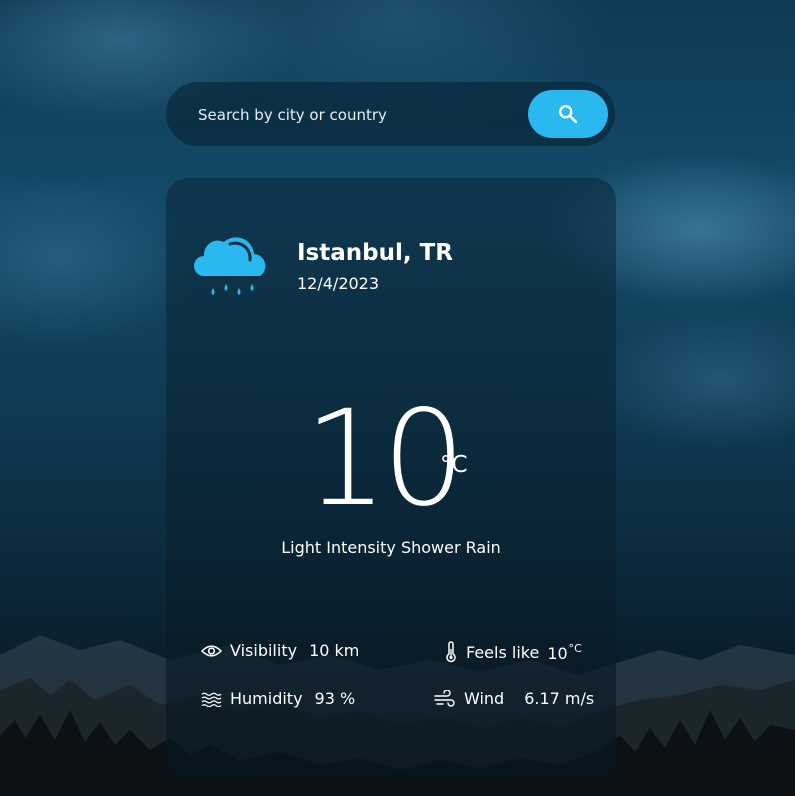  Describe the element at coordinates (451, 652) in the screenshot. I see `thermometer-icon` at that location.